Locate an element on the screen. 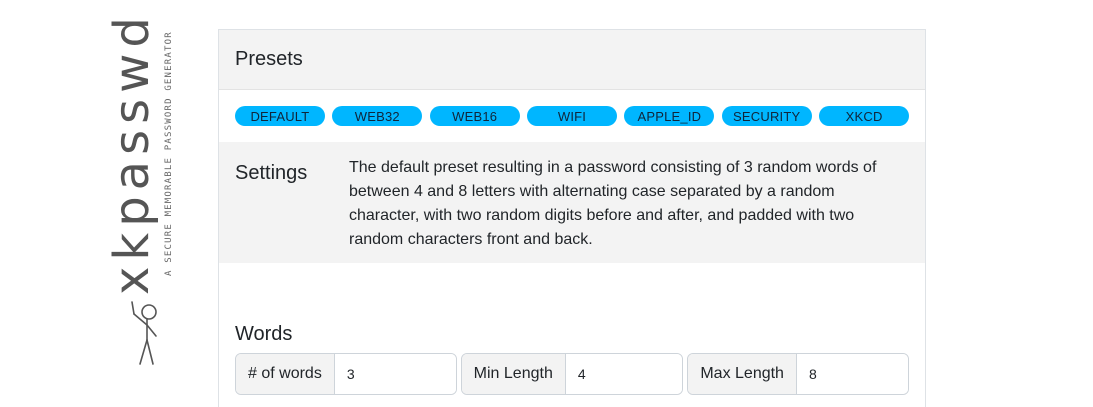 Image resolution: width=1093 pixels, height=407 pixels. num-words-label: # of words is located at coordinates (285, 374).